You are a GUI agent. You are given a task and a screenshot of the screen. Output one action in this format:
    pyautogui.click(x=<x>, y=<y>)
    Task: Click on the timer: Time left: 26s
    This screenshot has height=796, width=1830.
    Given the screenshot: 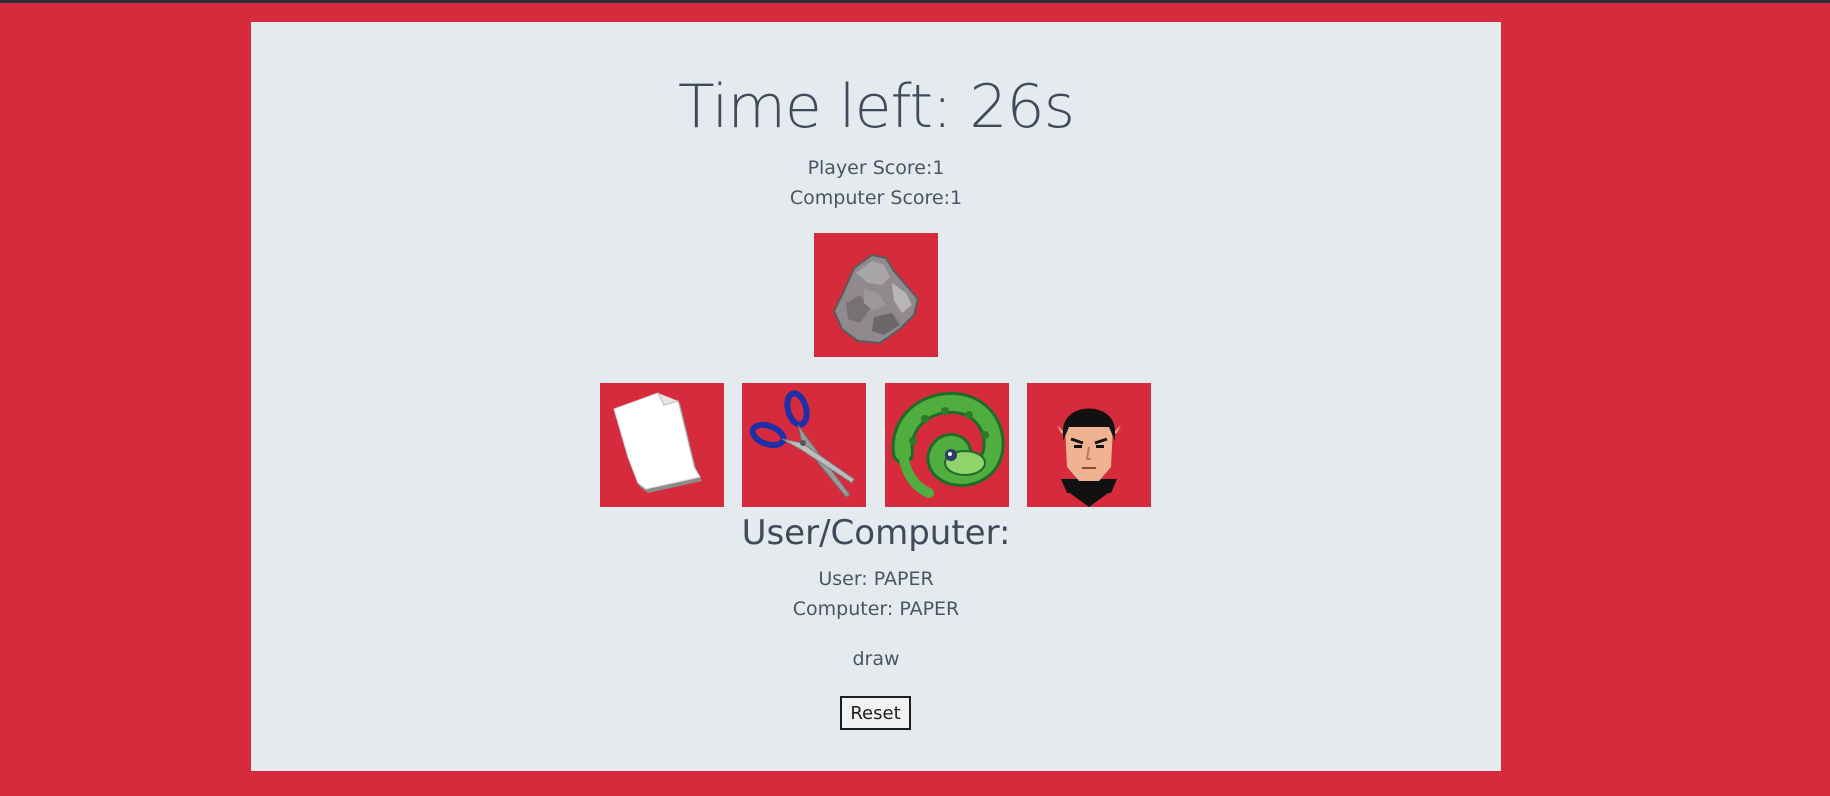 What is the action you would take?
    pyautogui.click(x=876, y=107)
    